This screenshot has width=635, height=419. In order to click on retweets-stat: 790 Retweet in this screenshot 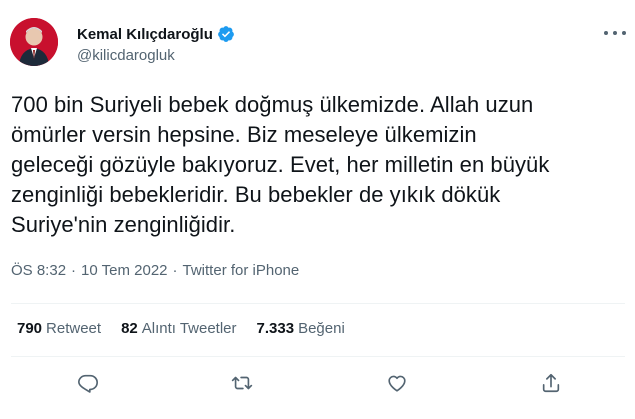, I will do `click(59, 328)`.